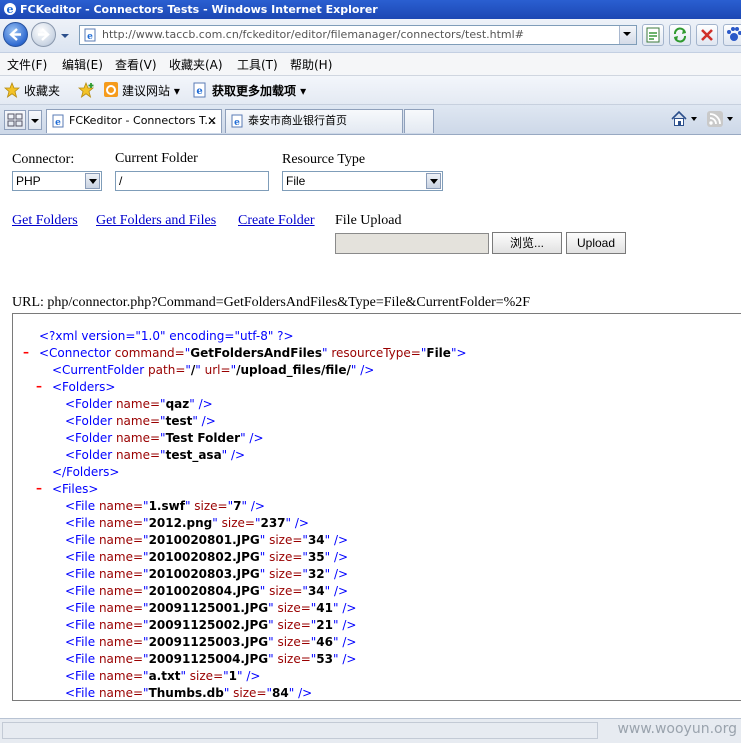 The width and height of the screenshot is (741, 743). What do you see at coordinates (715, 119) in the screenshot?
I see `rss-feed-icon` at bounding box center [715, 119].